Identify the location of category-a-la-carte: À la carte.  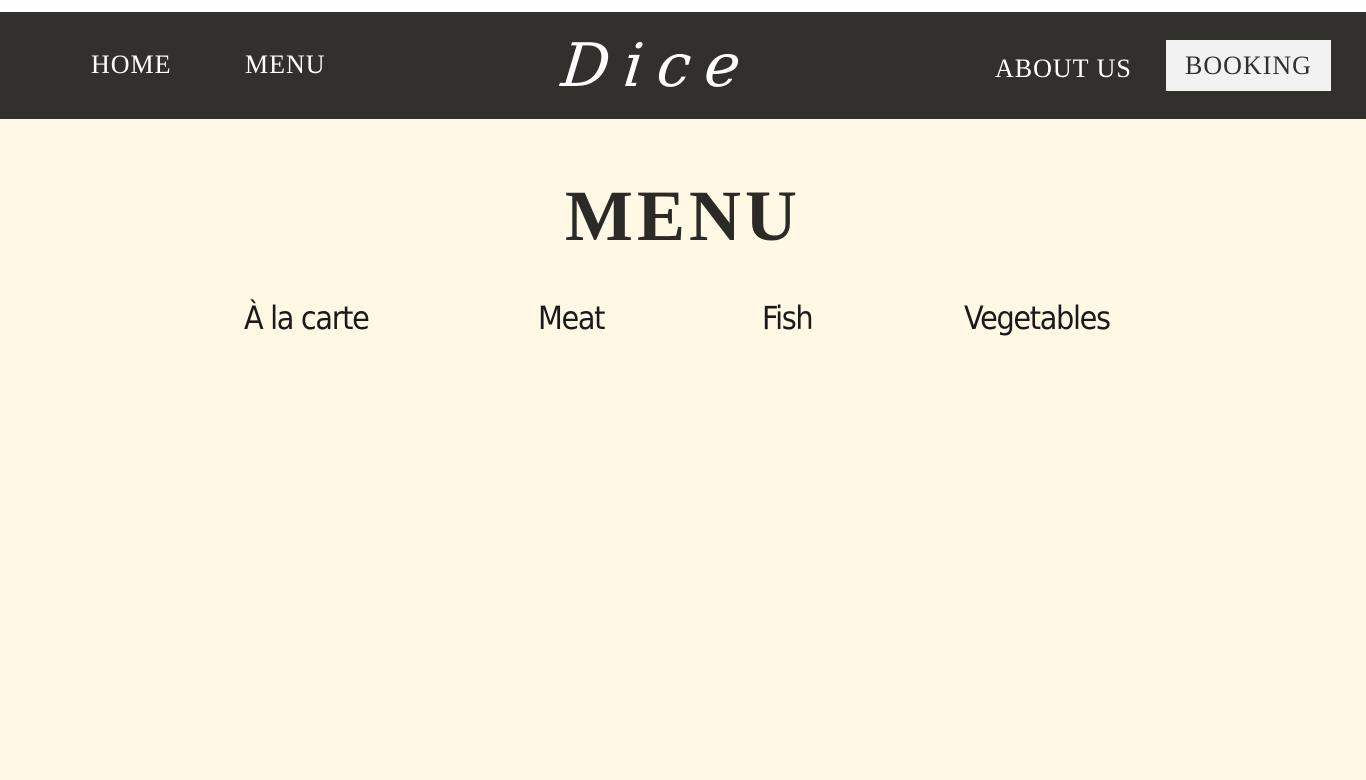
(307, 318).